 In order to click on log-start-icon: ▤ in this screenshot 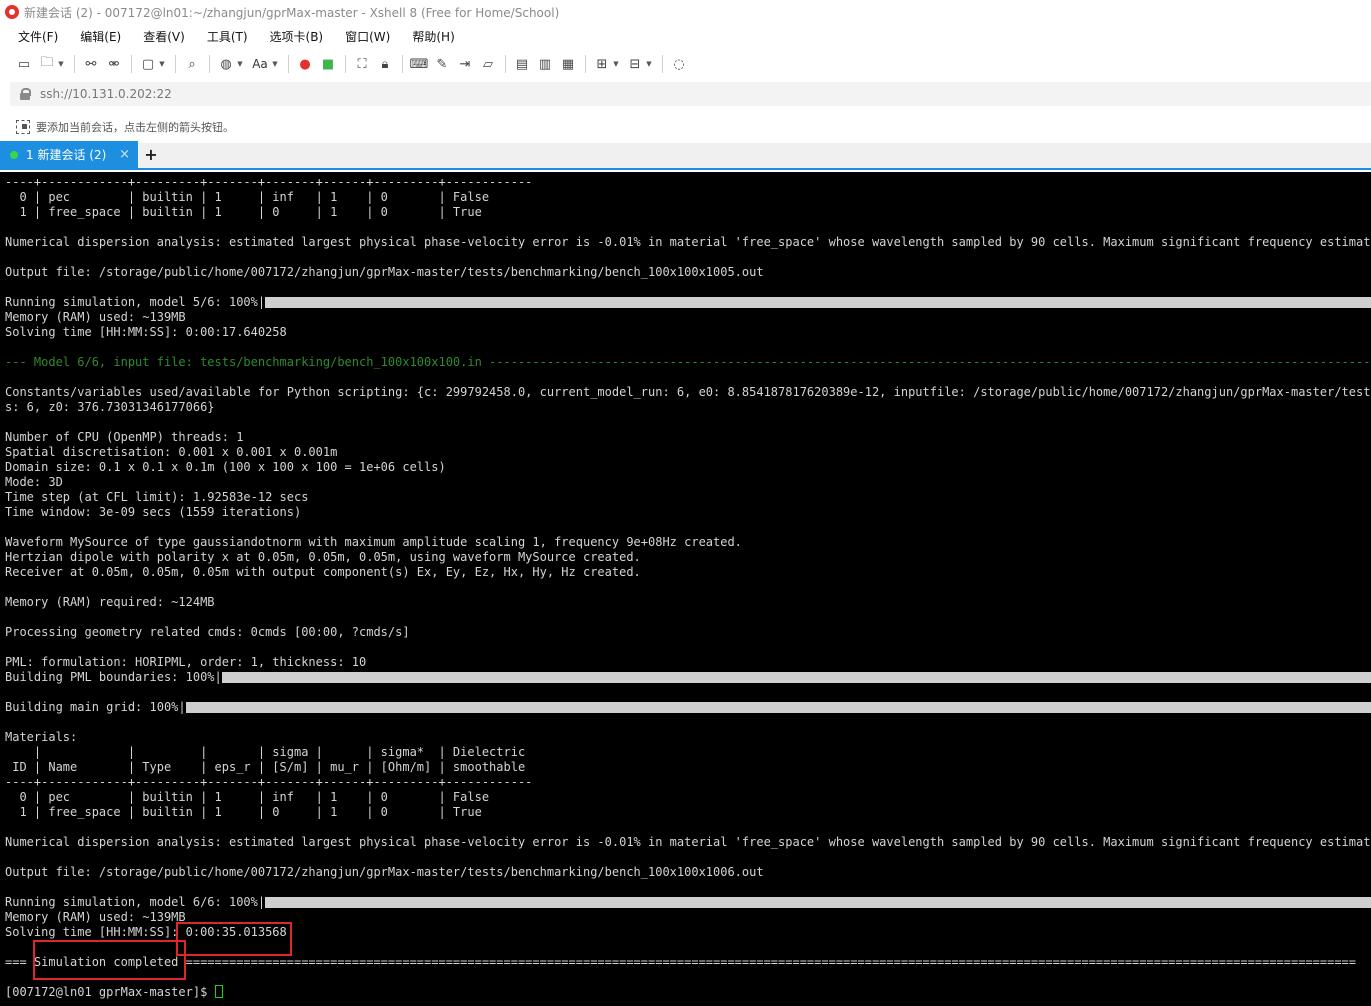, I will do `click(522, 64)`.